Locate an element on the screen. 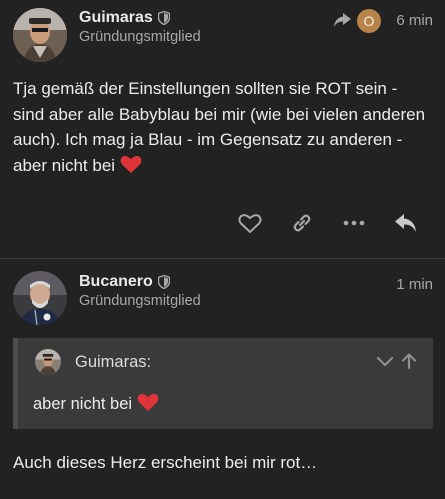  post-actions is located at coordinates (222, 225).